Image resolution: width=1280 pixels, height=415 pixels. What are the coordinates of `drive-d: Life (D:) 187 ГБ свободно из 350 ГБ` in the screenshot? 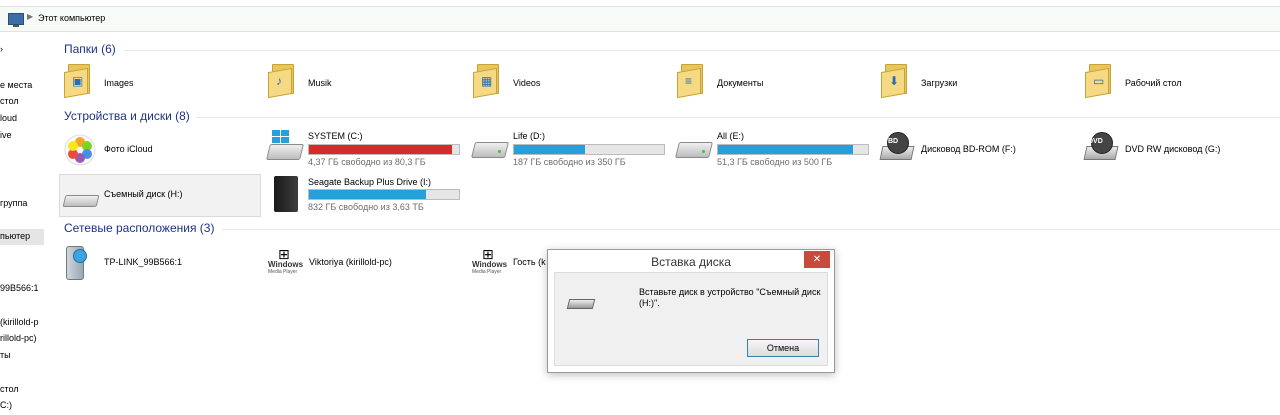 It's located at (569, 149).